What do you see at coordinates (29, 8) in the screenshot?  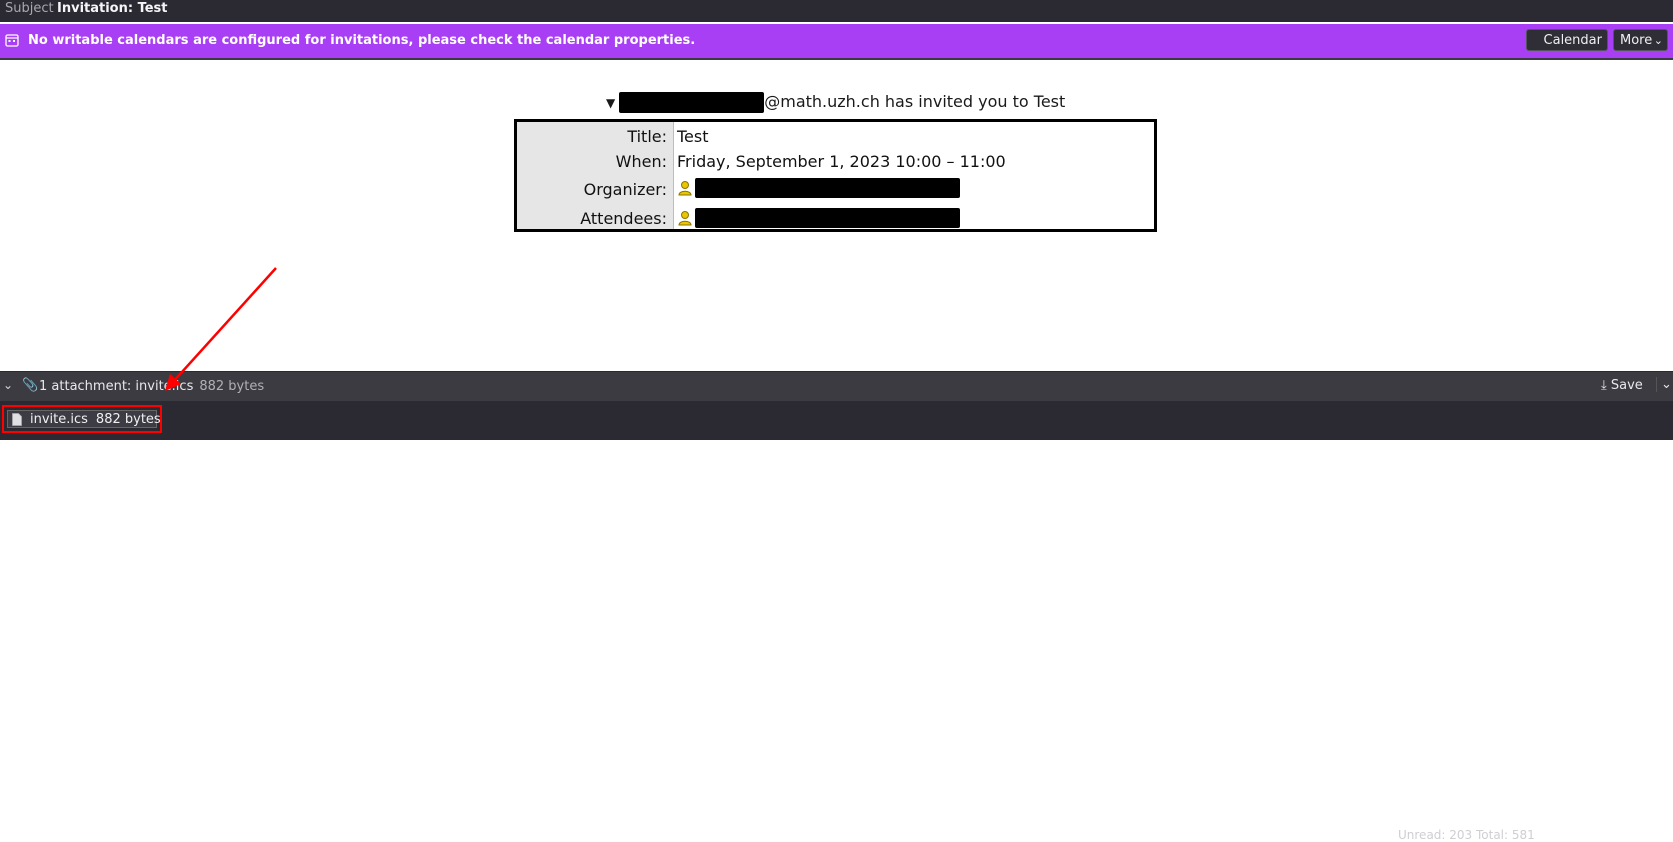 I see `subject-label: Subject` at bounding box center [29, 8].